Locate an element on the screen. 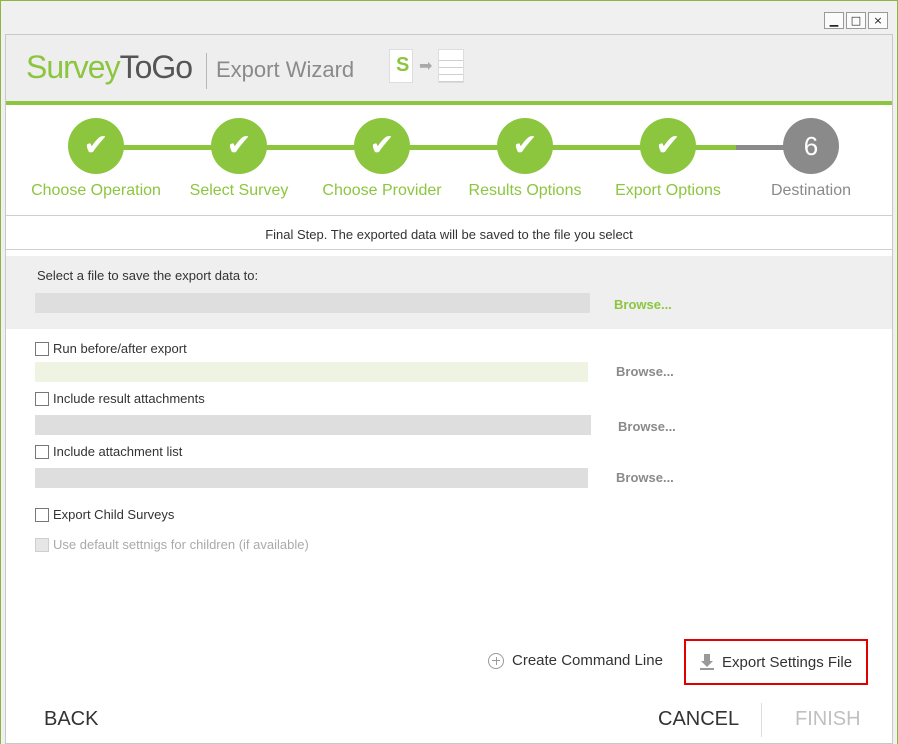  window-controls: ▁ □ × is located at coordinates (856, 20).